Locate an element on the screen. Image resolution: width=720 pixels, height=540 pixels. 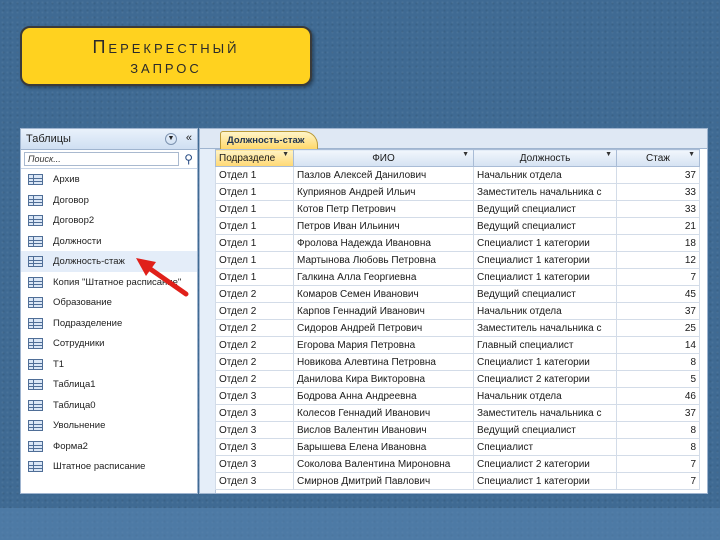
table-cell: Бодрова Анна Андреевна is located at coordinates (383, 396).